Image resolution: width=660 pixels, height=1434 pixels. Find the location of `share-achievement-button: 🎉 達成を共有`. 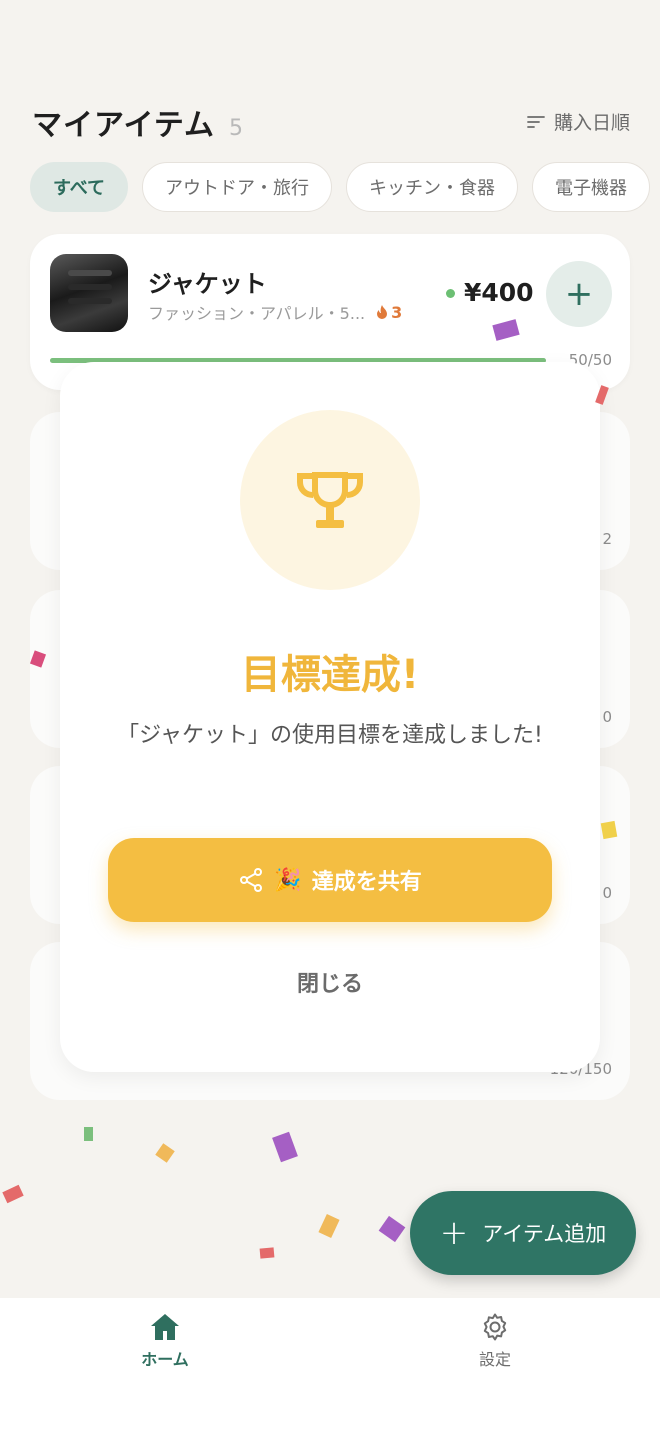

share-achievement-button: 🎉 達成を共有 is located at coordinates (330, 880).